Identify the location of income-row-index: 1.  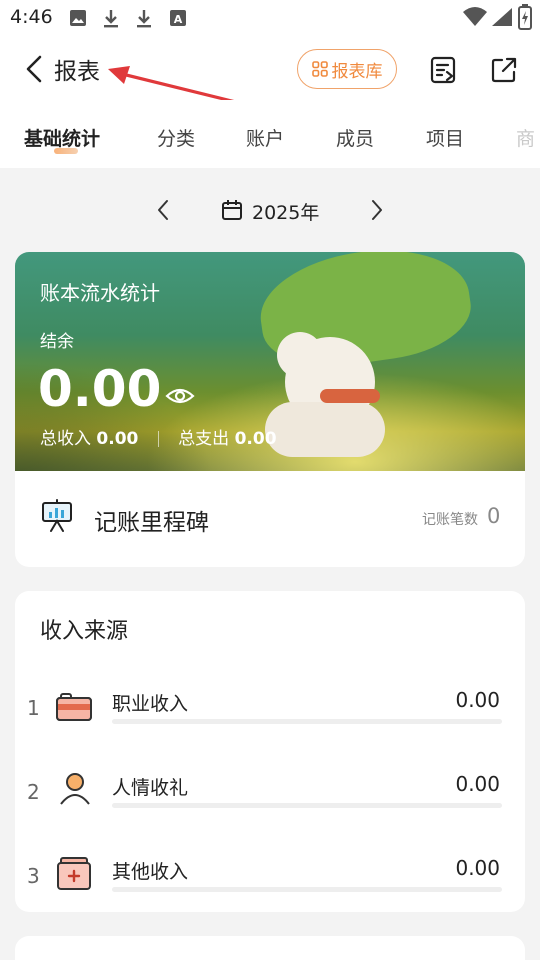
(33, 708).